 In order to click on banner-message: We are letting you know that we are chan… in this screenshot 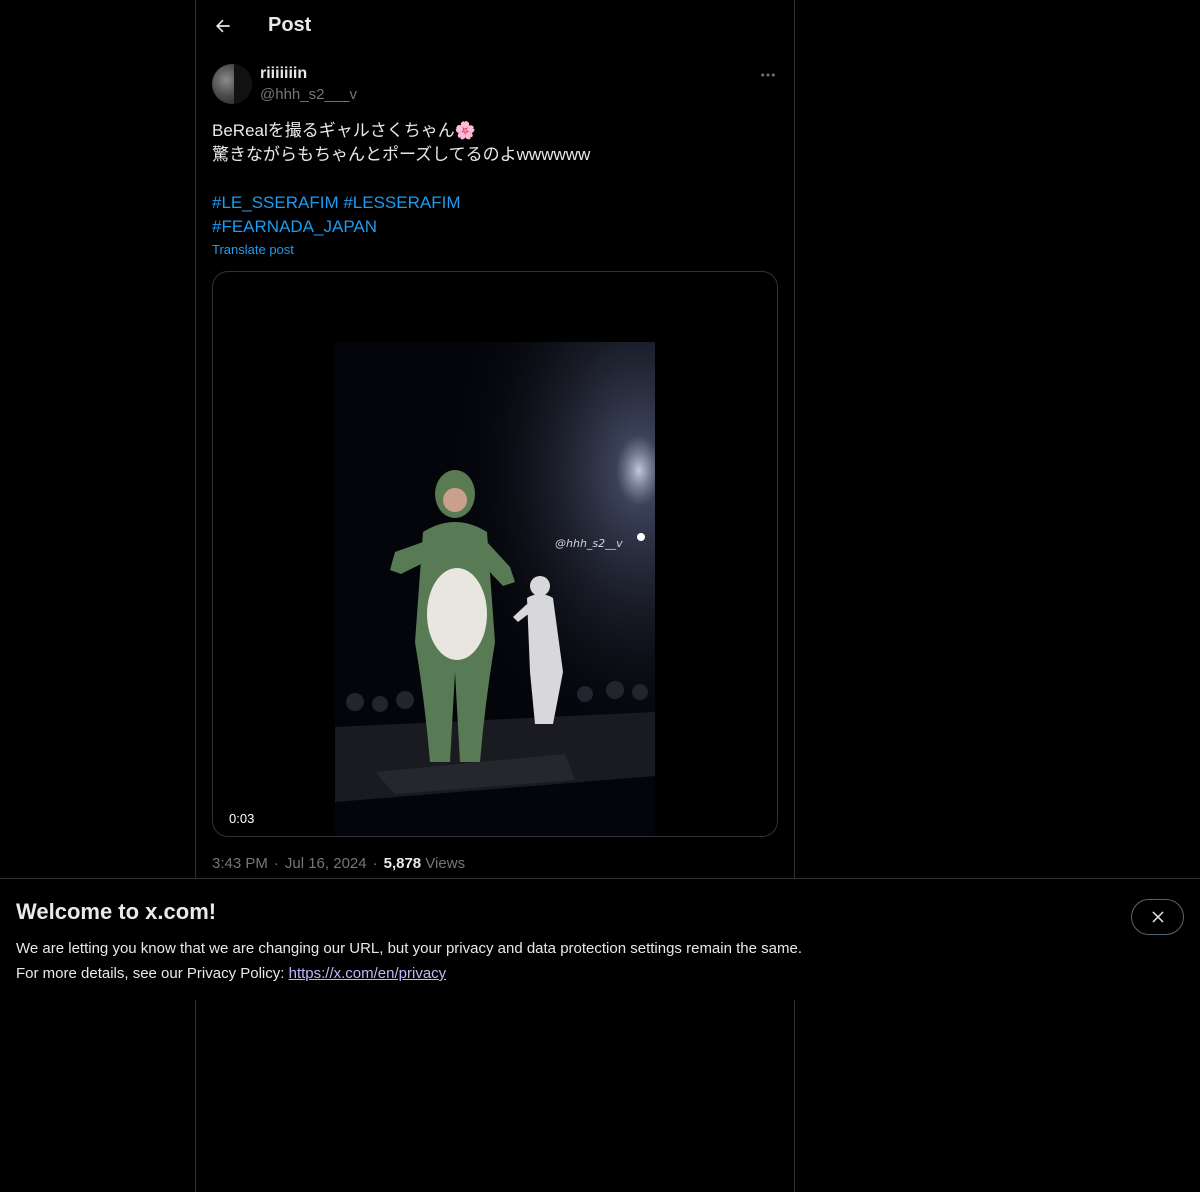, I will do `click(409, 948)`.